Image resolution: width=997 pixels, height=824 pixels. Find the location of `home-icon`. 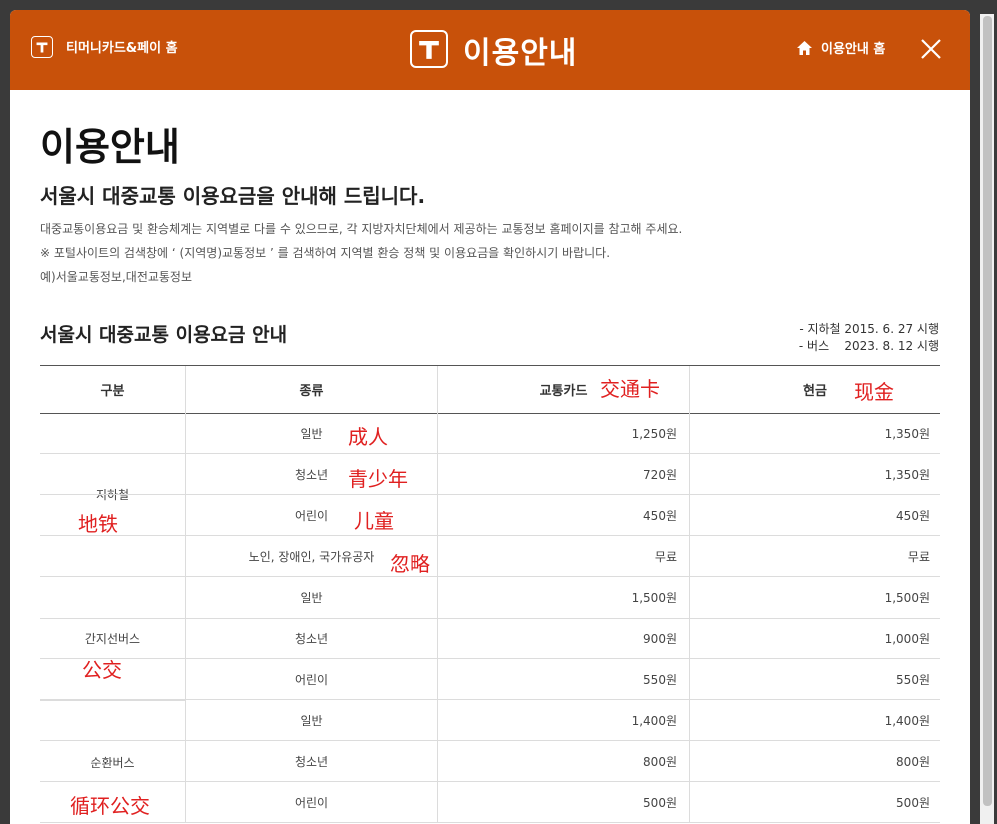

home-icon is located at coordinates (804, 47).